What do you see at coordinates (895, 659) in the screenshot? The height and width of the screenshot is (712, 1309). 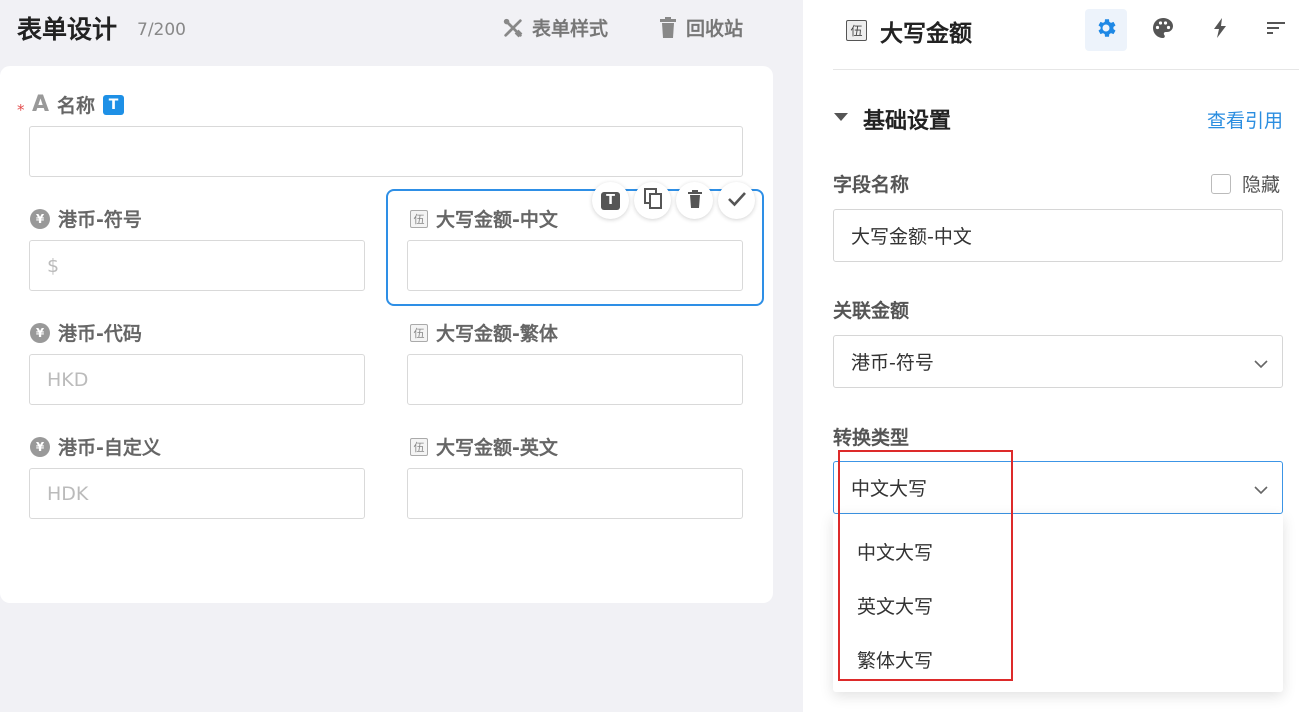 I see `option-traditional-capital: 繁体大写` at bounding box center [895, 659].